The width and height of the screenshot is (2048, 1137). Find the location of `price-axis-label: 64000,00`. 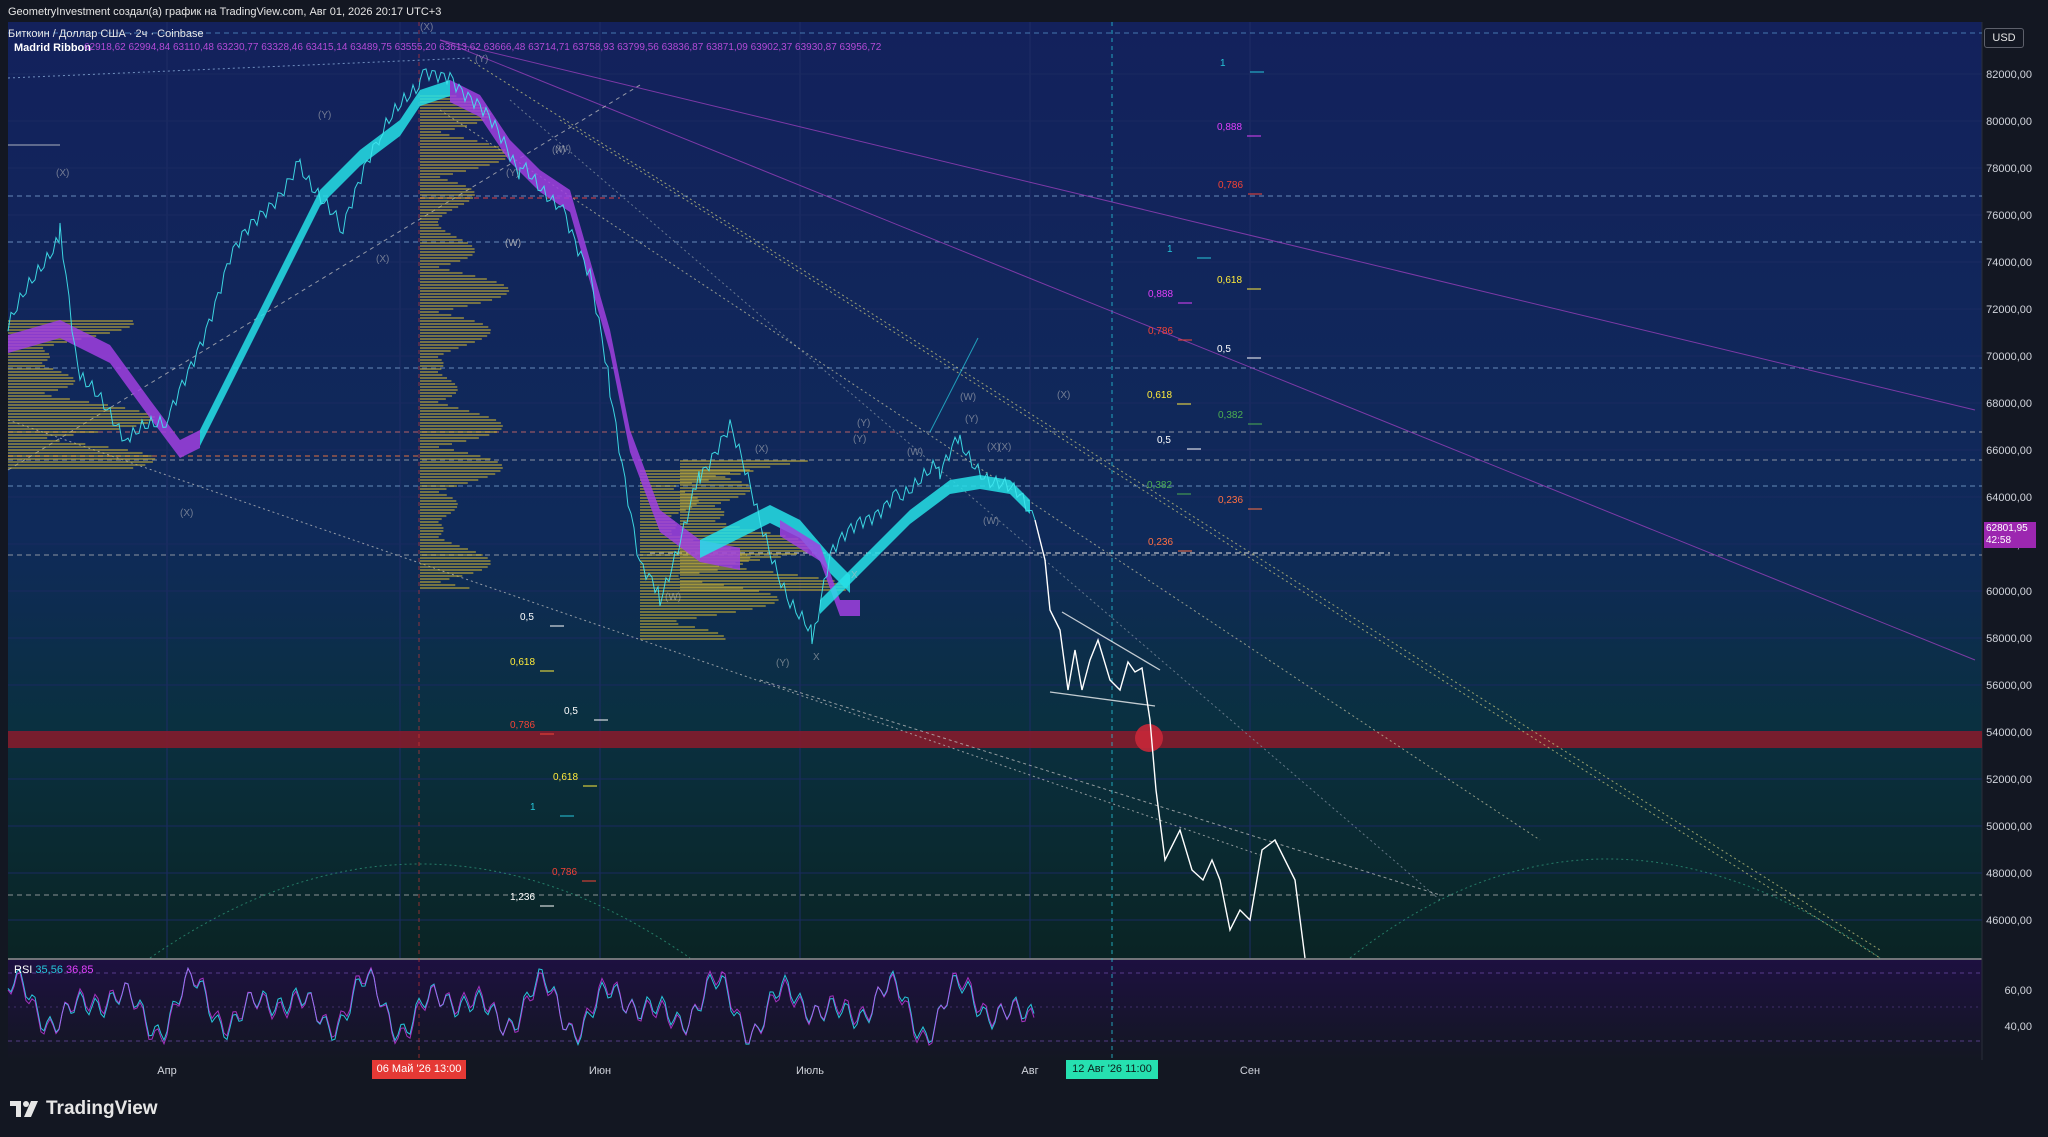

price-axis-label: 64000,00 is located at coordinates (2009, 498).